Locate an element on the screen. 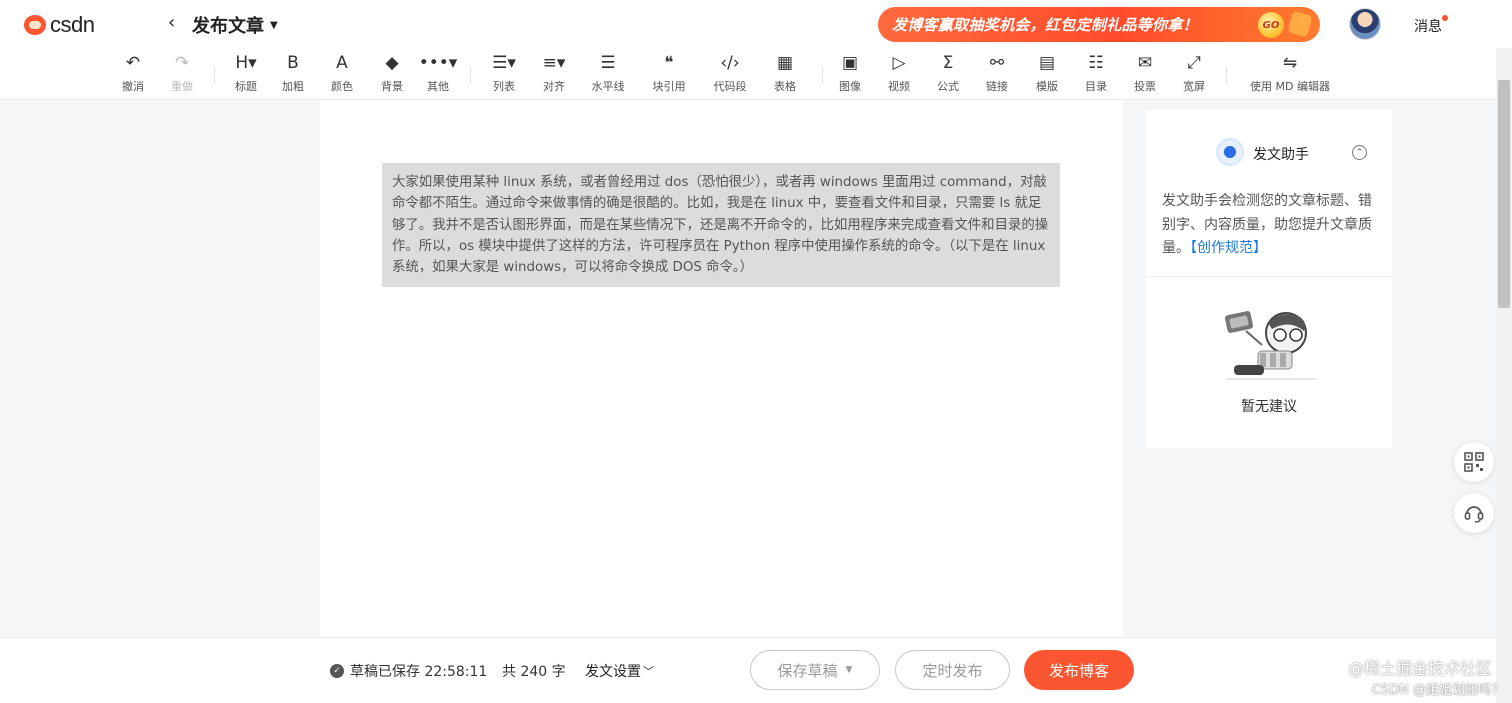  toolbar-link-button: ⚯ 链接 is located at coordinates (997, 73).